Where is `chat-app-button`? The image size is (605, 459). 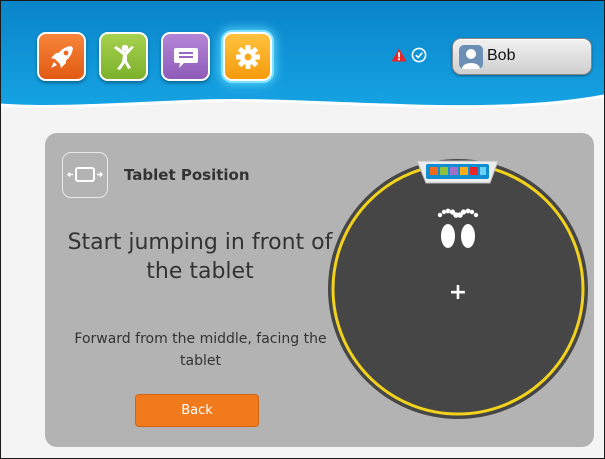
chat-app-button is located at coordinates (185, 56).